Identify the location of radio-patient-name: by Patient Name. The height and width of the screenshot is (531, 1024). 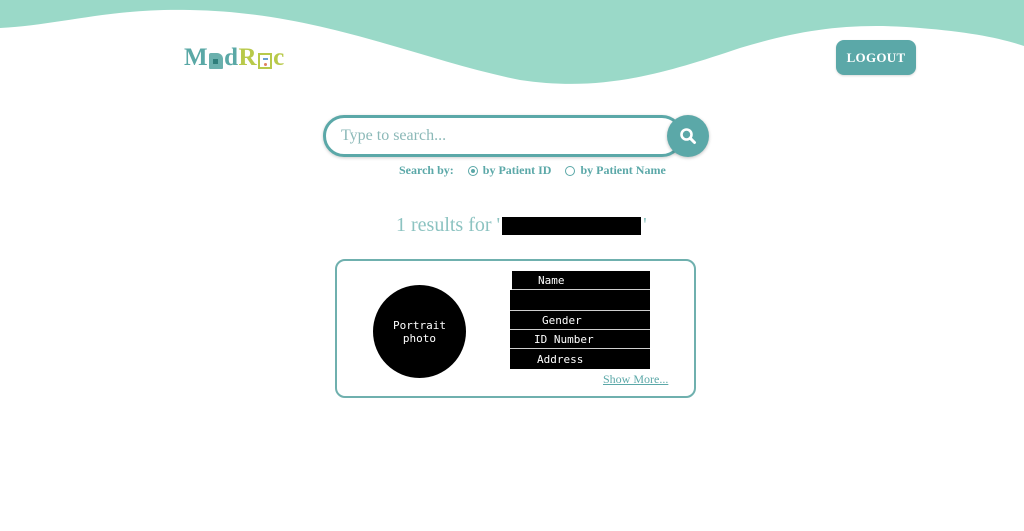
(615, 170).